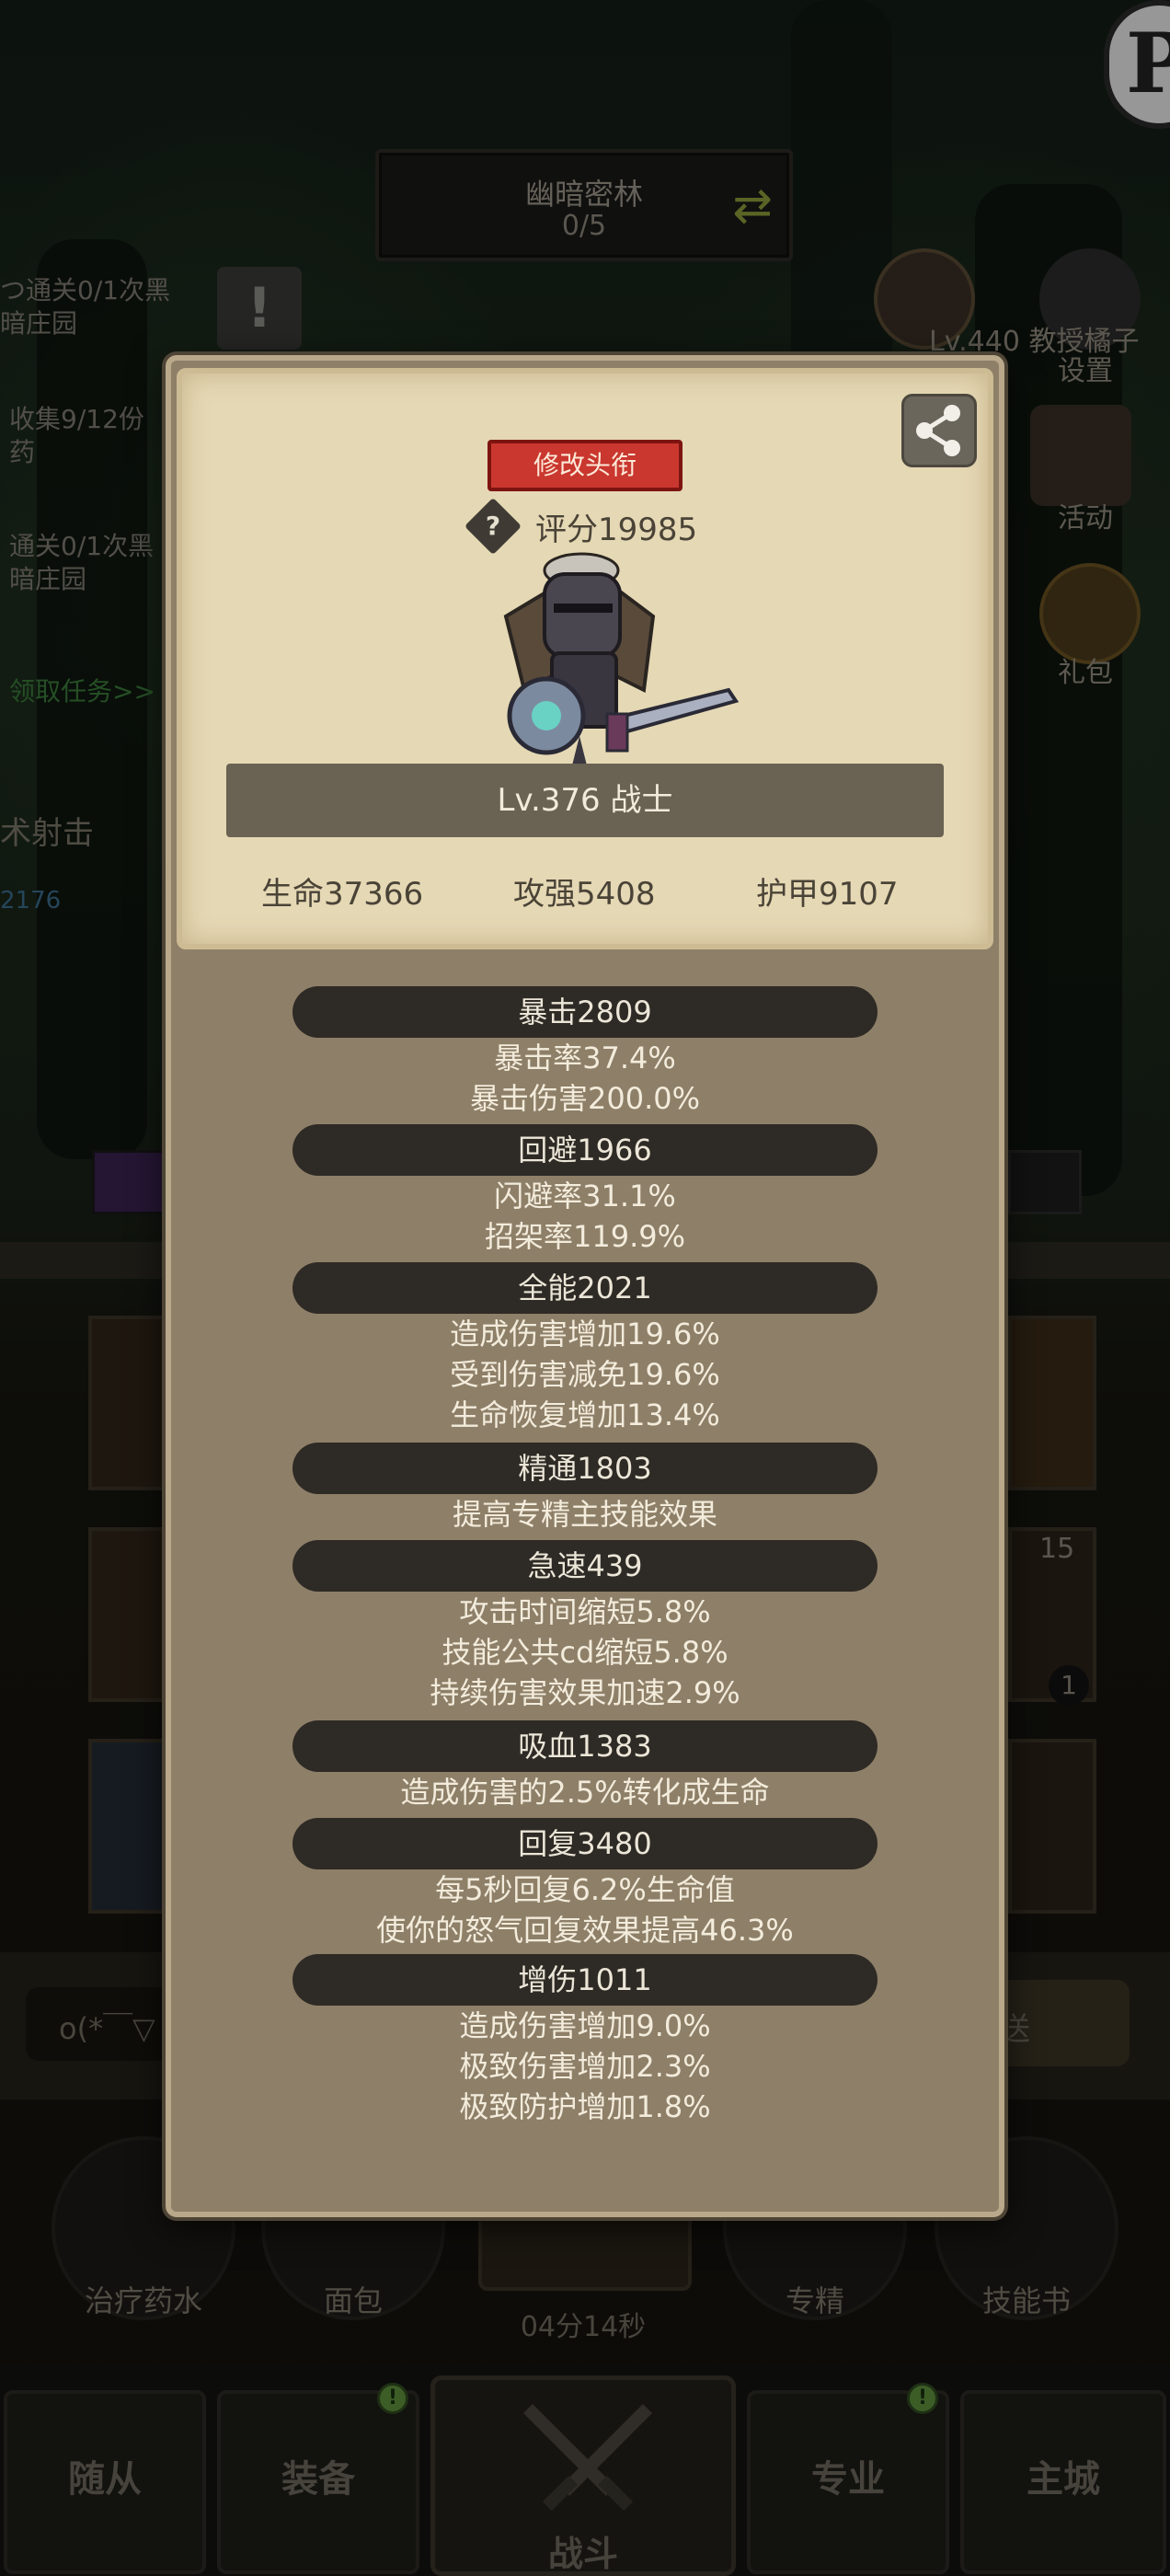 The image size is (1170, 2576). What do you see at coordinates (585, 800) in the screenshot?
I see `level-class-bar: Lv.376 战士` at bounding box center [585, 800].